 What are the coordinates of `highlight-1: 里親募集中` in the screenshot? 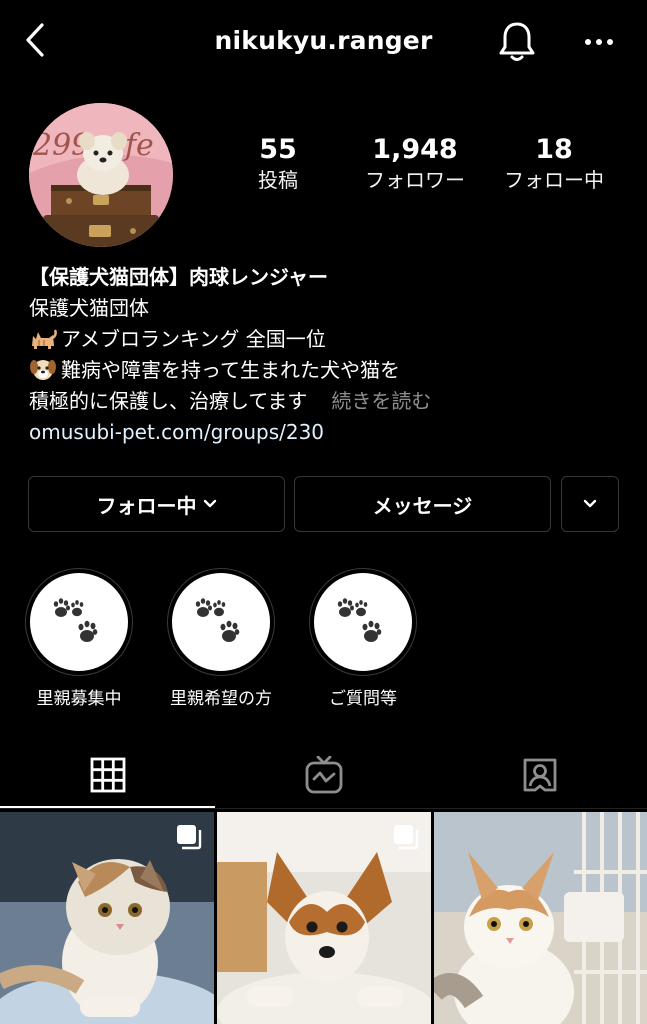 It's located at (79, 638).